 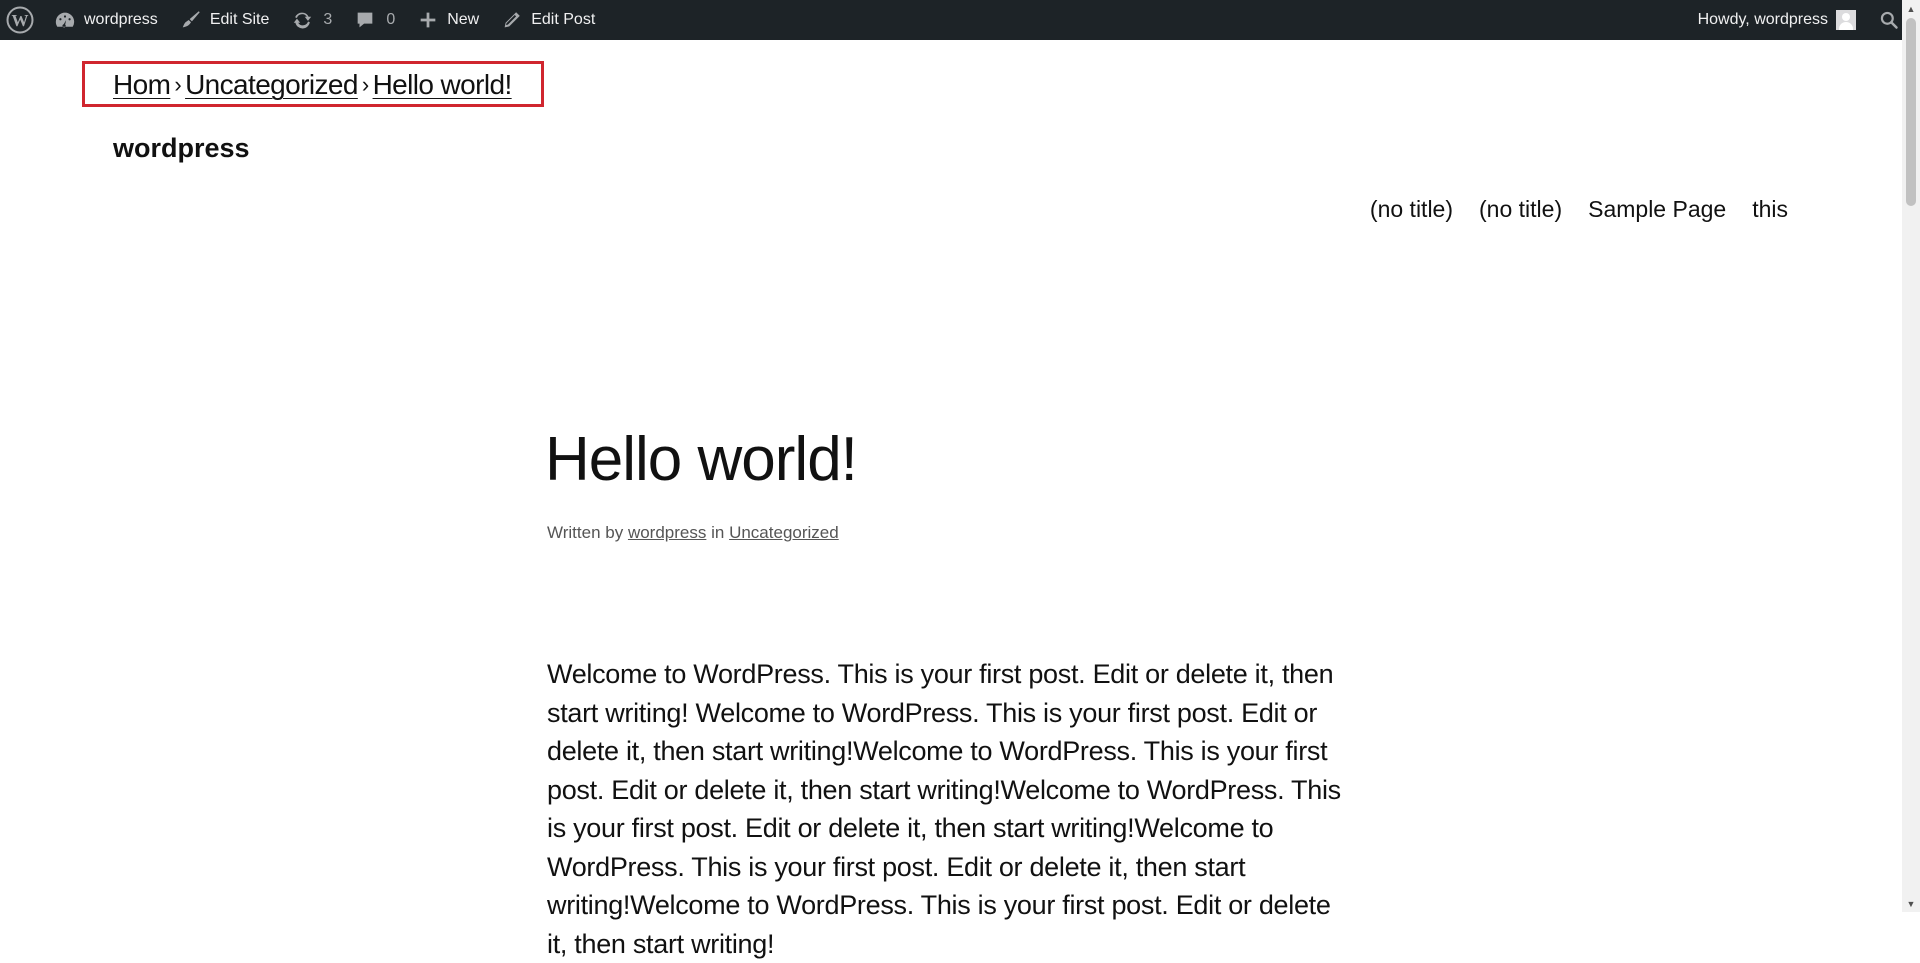 I want to click on update-icon, so click(x=302, y=20).